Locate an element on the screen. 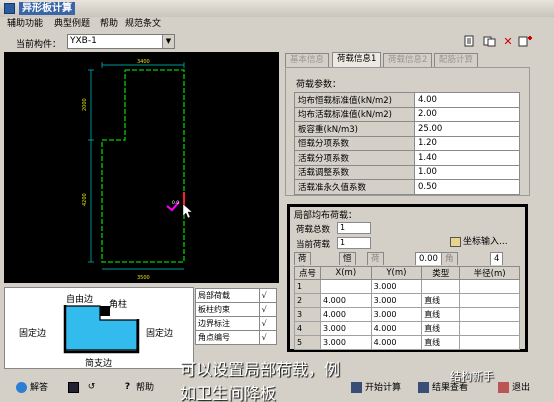  table-row: 3 4.000 3.000 直线 is located at coordinates (407, 314).